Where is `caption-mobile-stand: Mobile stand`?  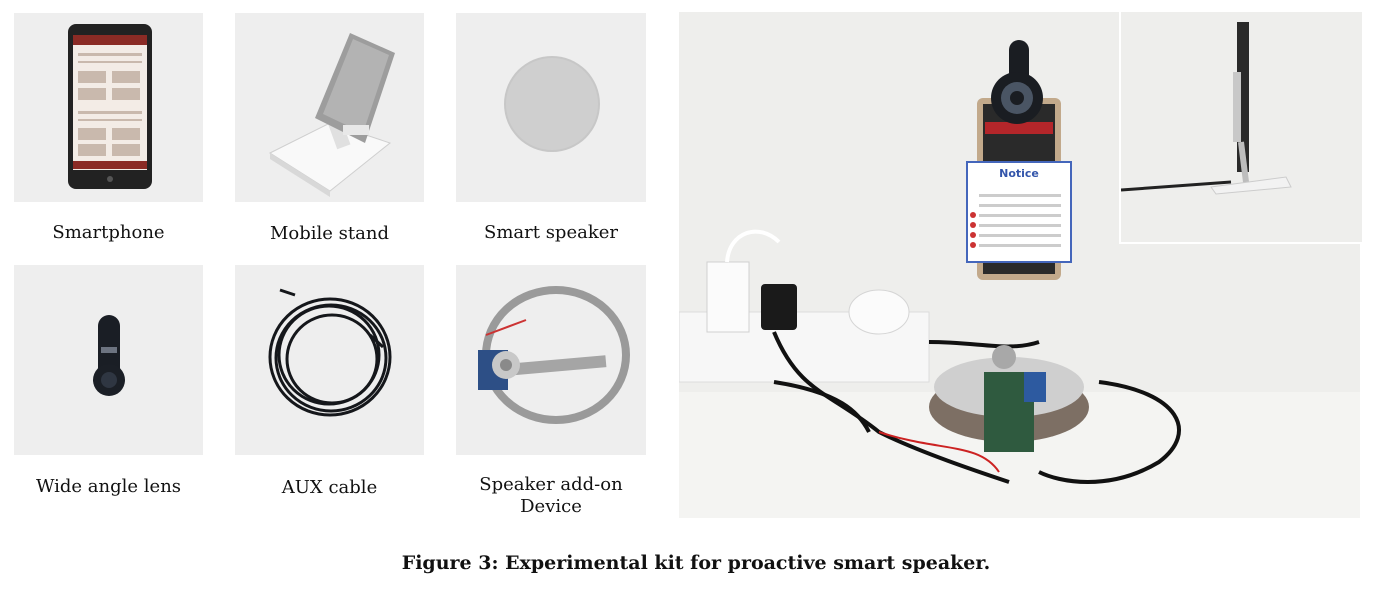
caption-mobile-stand: Mobile stand is located at coordinates (329, 233).